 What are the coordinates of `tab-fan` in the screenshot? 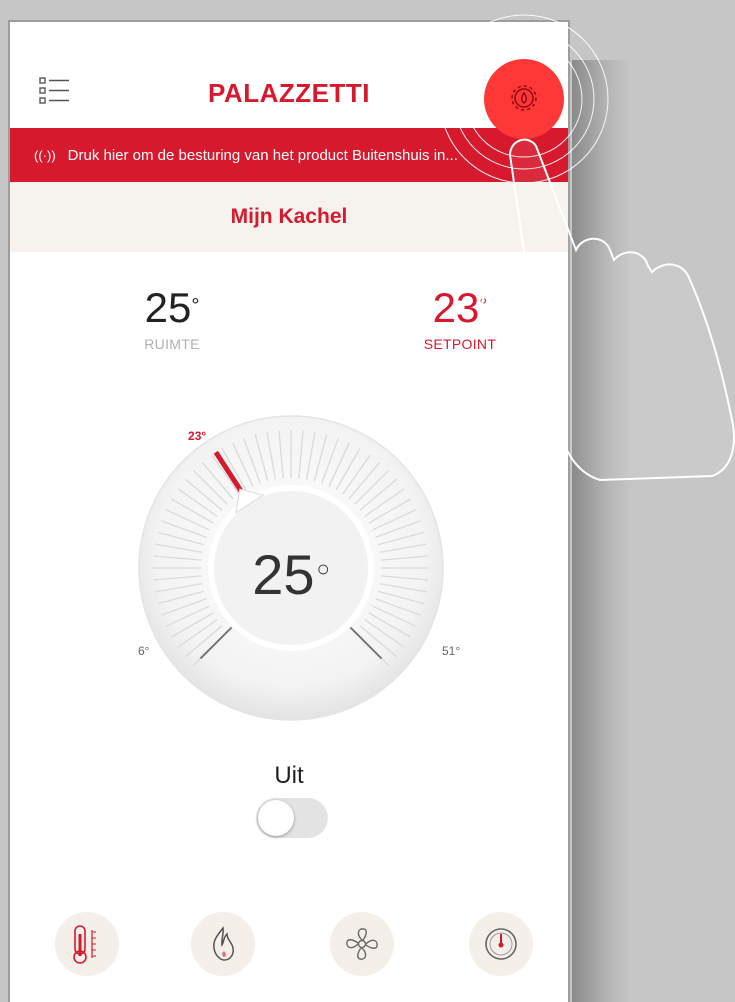 It's located at (362, 944).